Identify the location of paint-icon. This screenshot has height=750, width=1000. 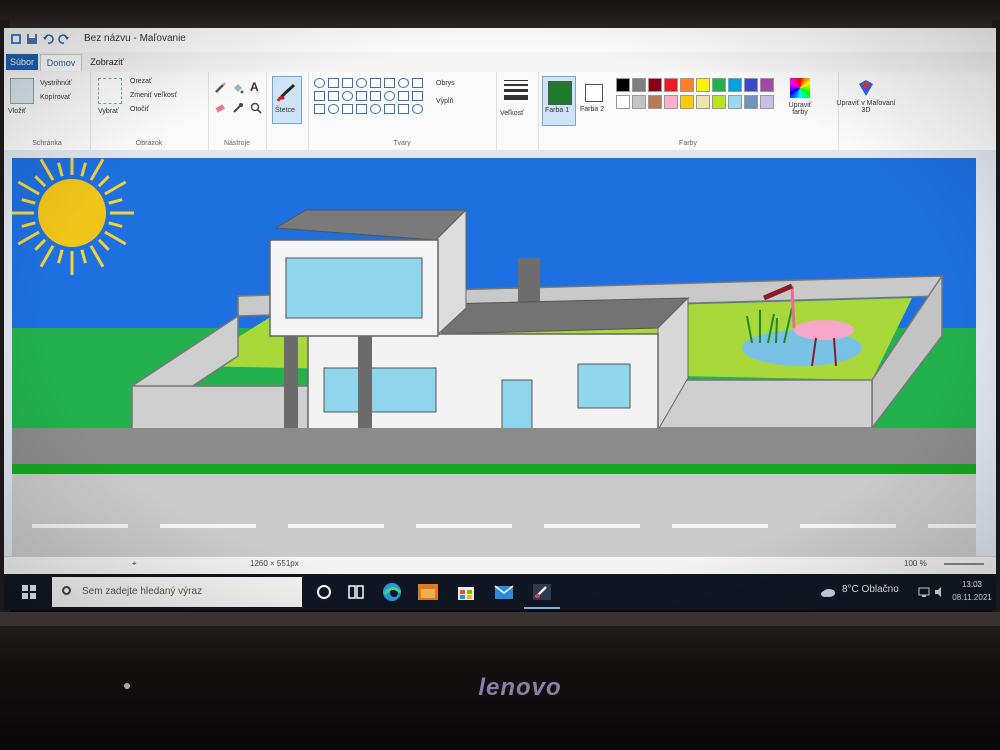
(542, 592).